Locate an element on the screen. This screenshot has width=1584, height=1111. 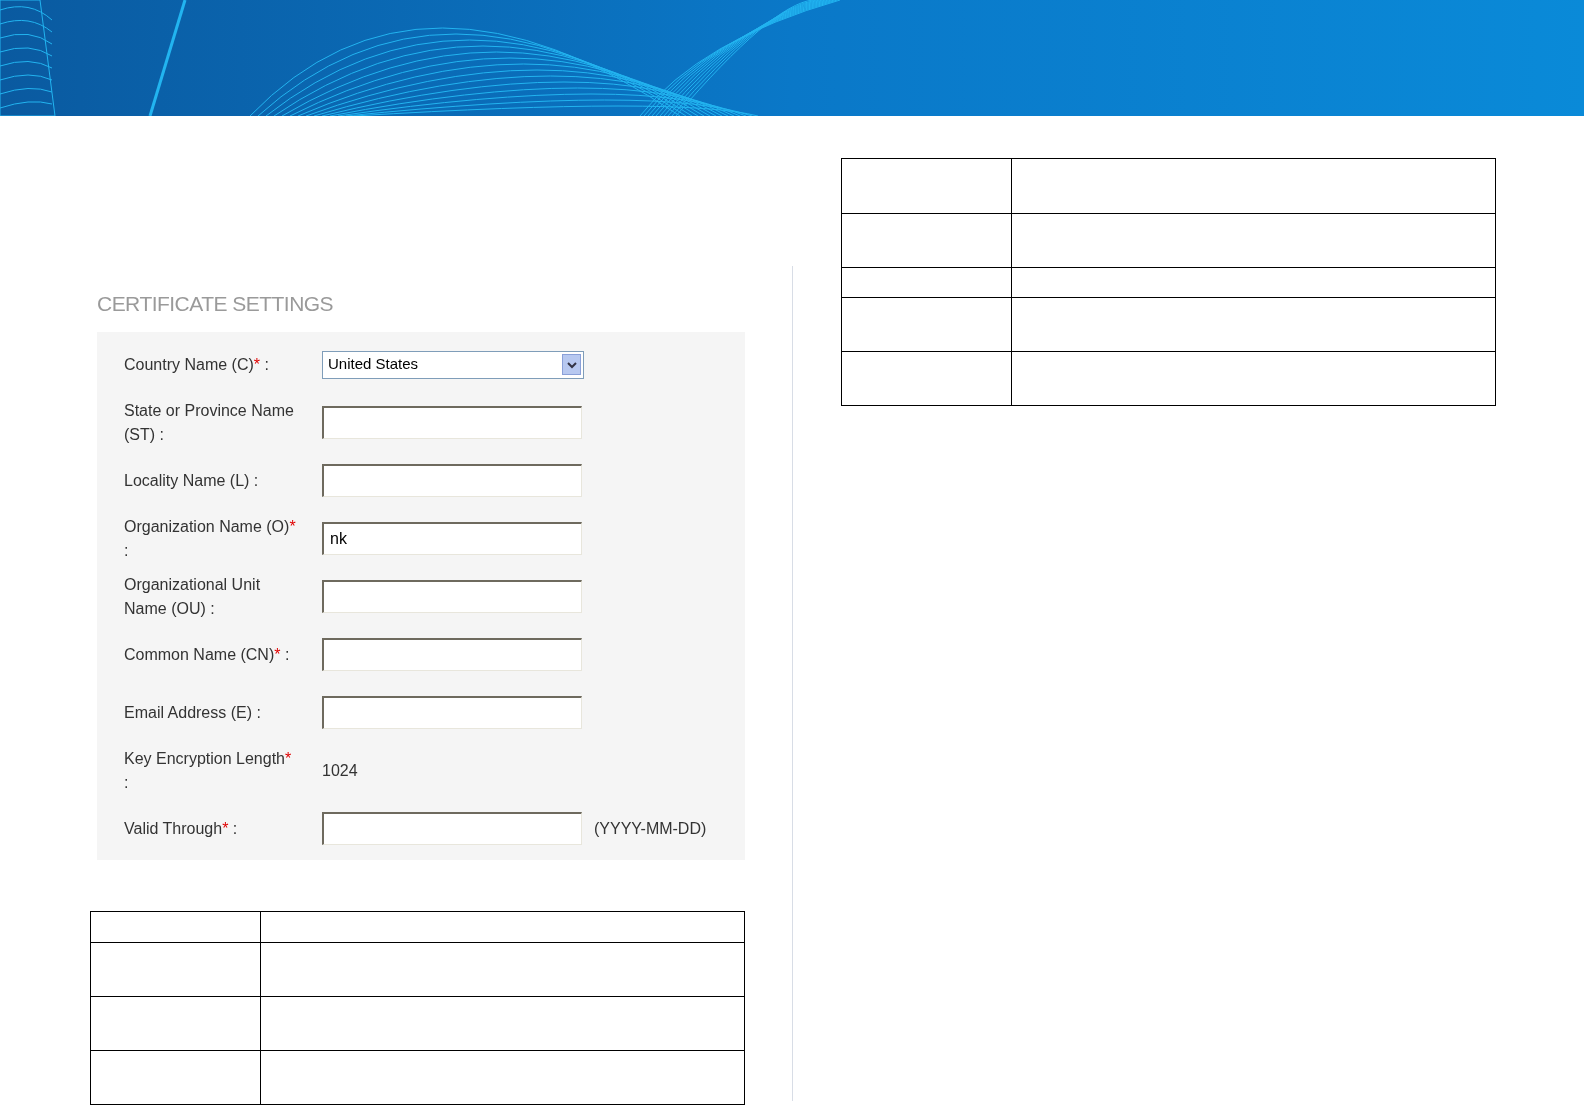
field-label: Common Name (CN)* : is located at coordinates (207, 654).